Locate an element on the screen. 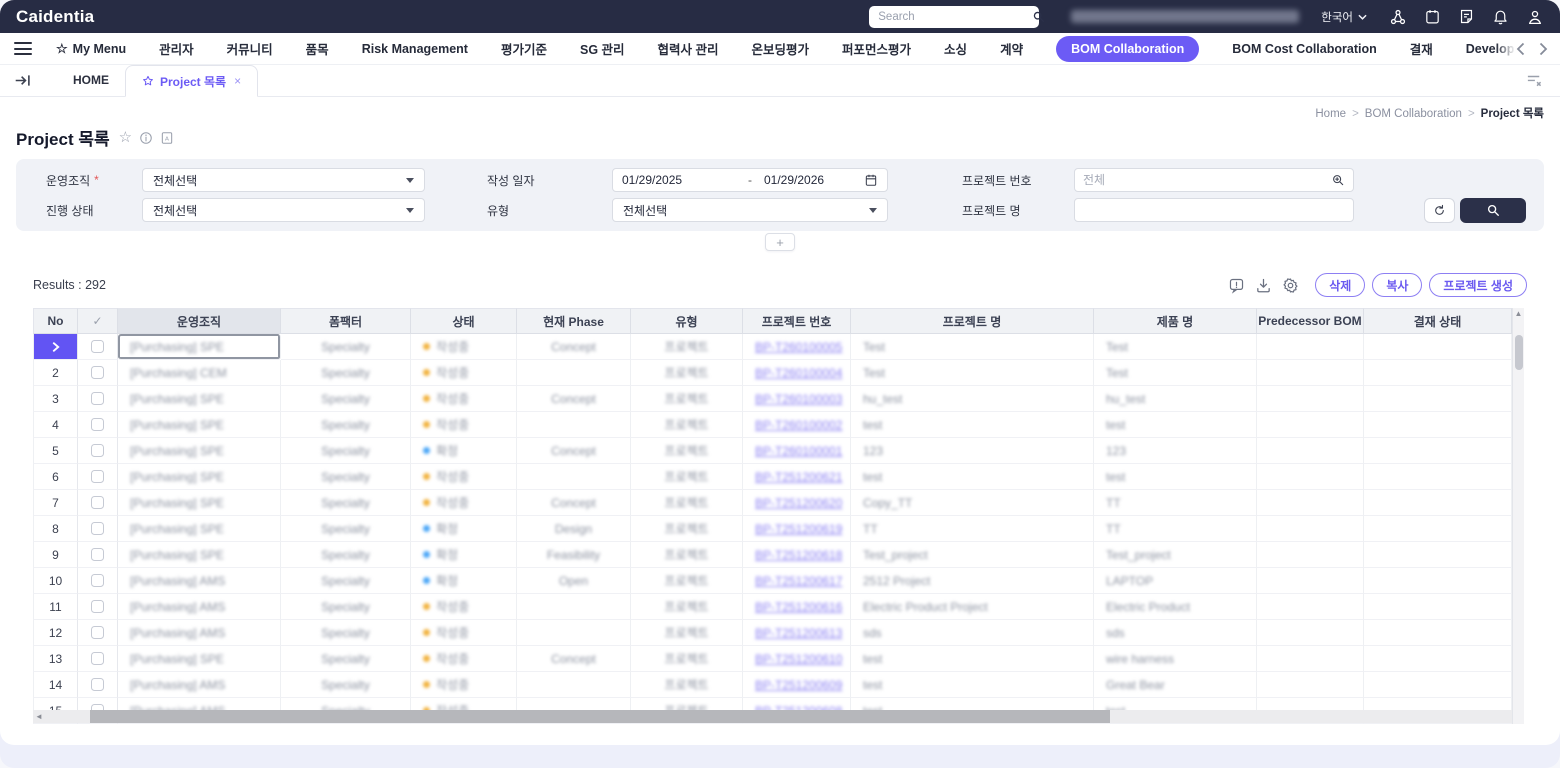  project-name-field is located at coordinates (1214, 210).